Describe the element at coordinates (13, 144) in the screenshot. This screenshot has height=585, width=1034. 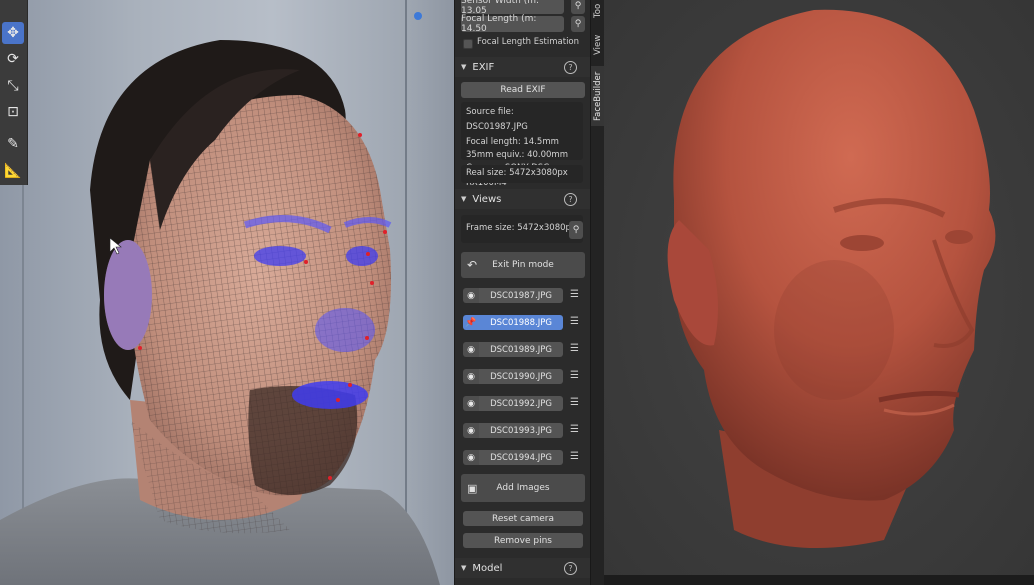
I see `annotate-icon: ✎` at that location.